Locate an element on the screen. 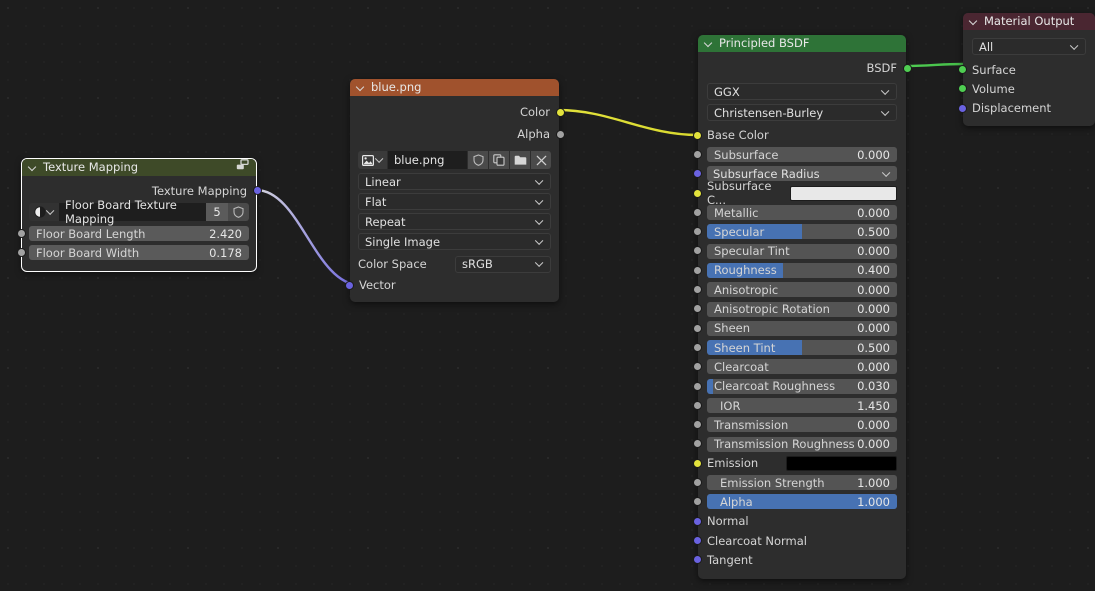 The width and height of the screenshot is (1095, 591). input-row-ior: IOR 1.450 is located at coordinates (799, 405).